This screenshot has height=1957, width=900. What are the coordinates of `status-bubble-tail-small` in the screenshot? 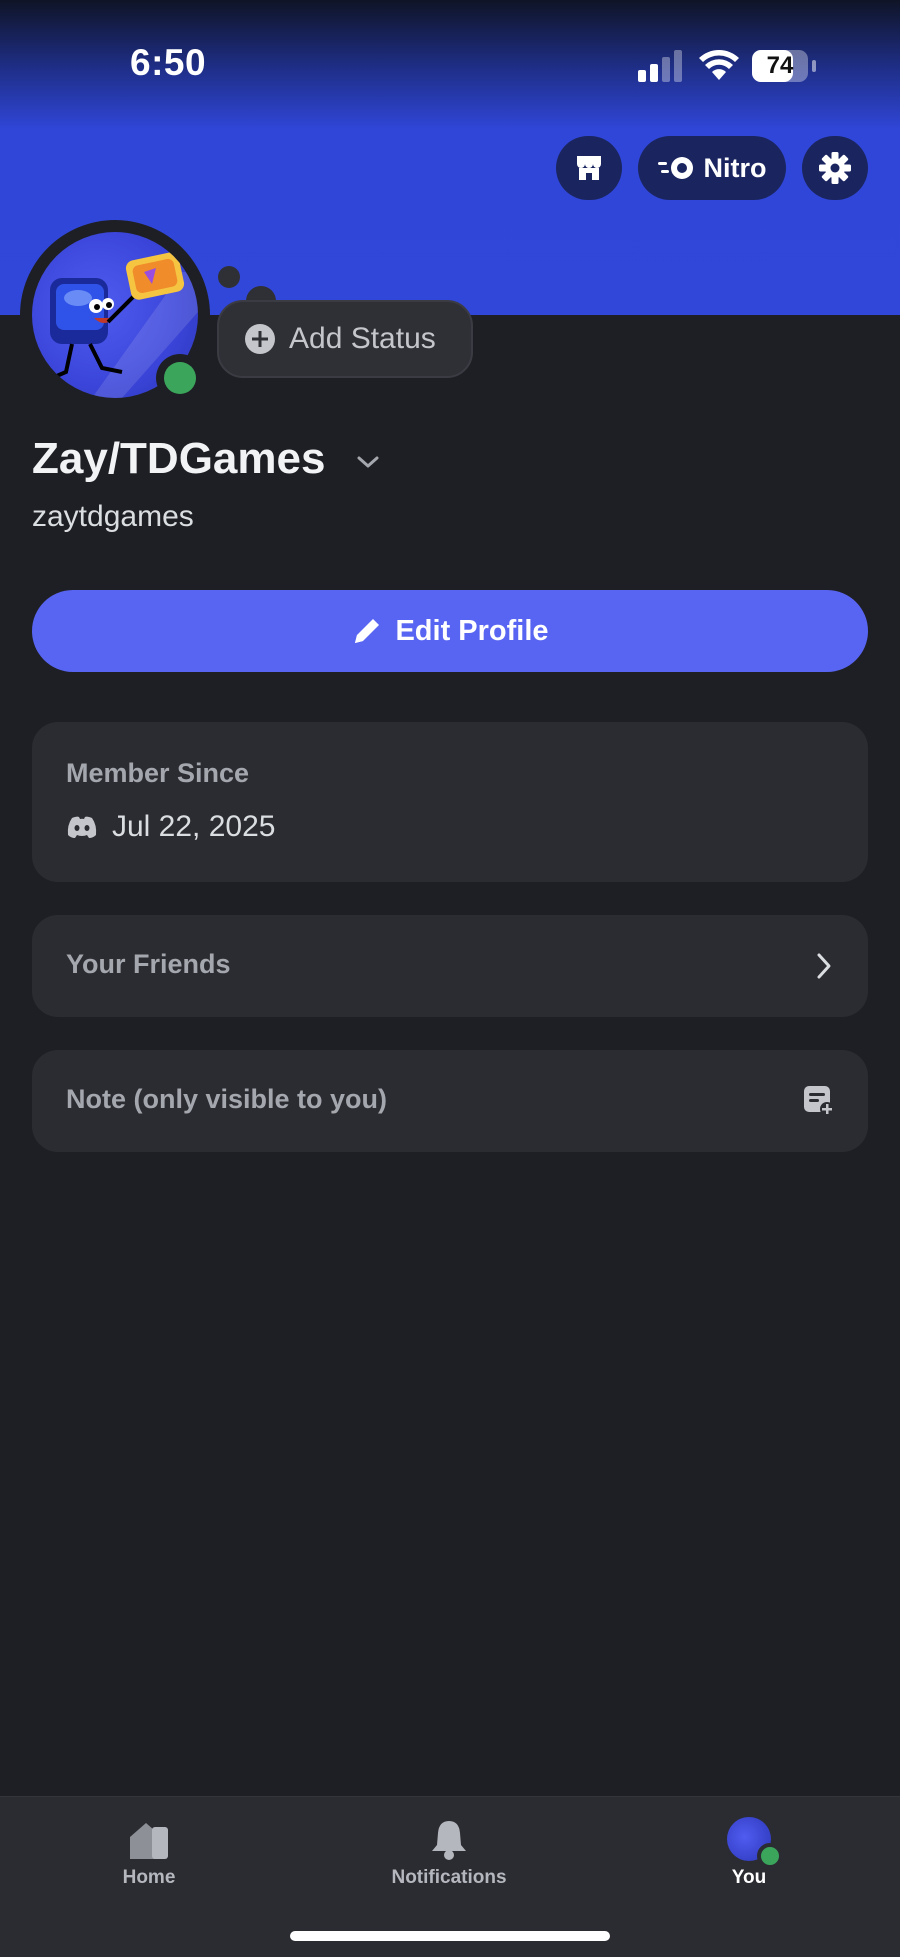 It's located at (229, 277).